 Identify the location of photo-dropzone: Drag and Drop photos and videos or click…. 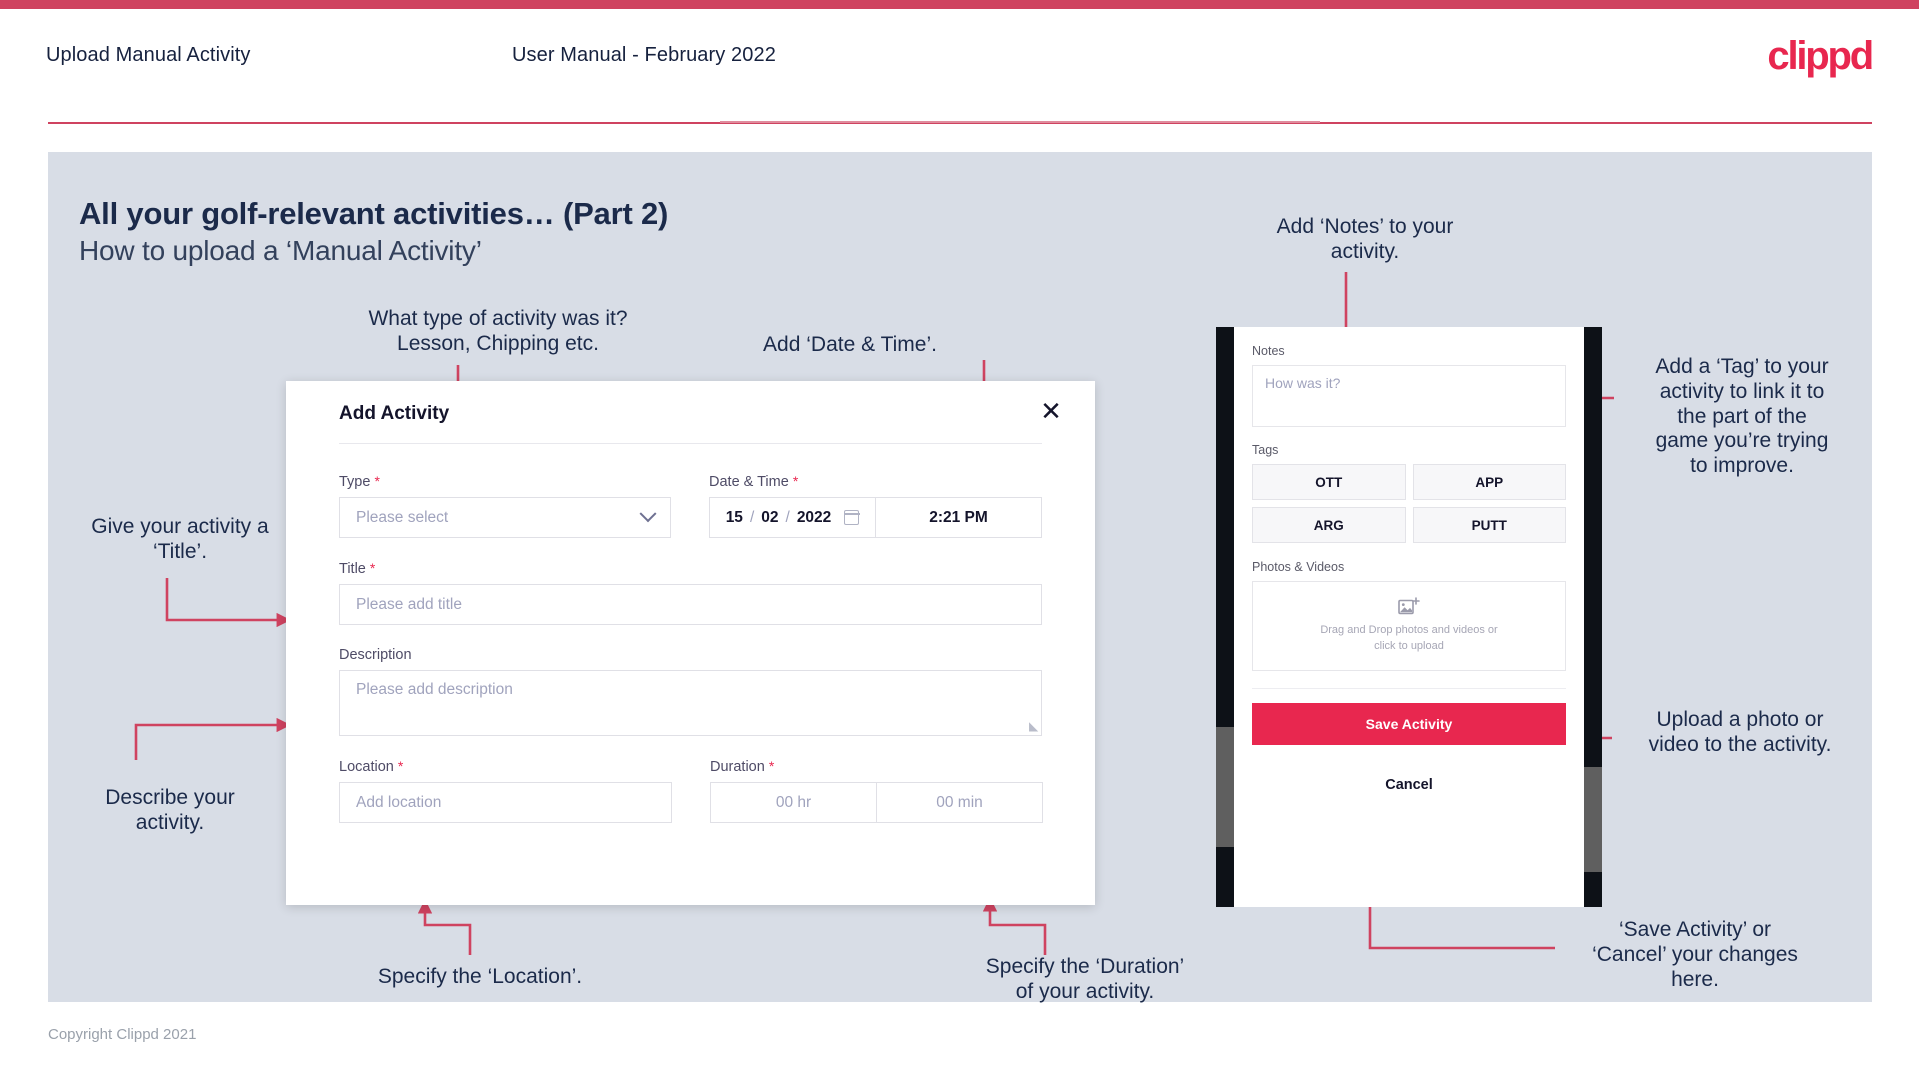
(1409, 626).